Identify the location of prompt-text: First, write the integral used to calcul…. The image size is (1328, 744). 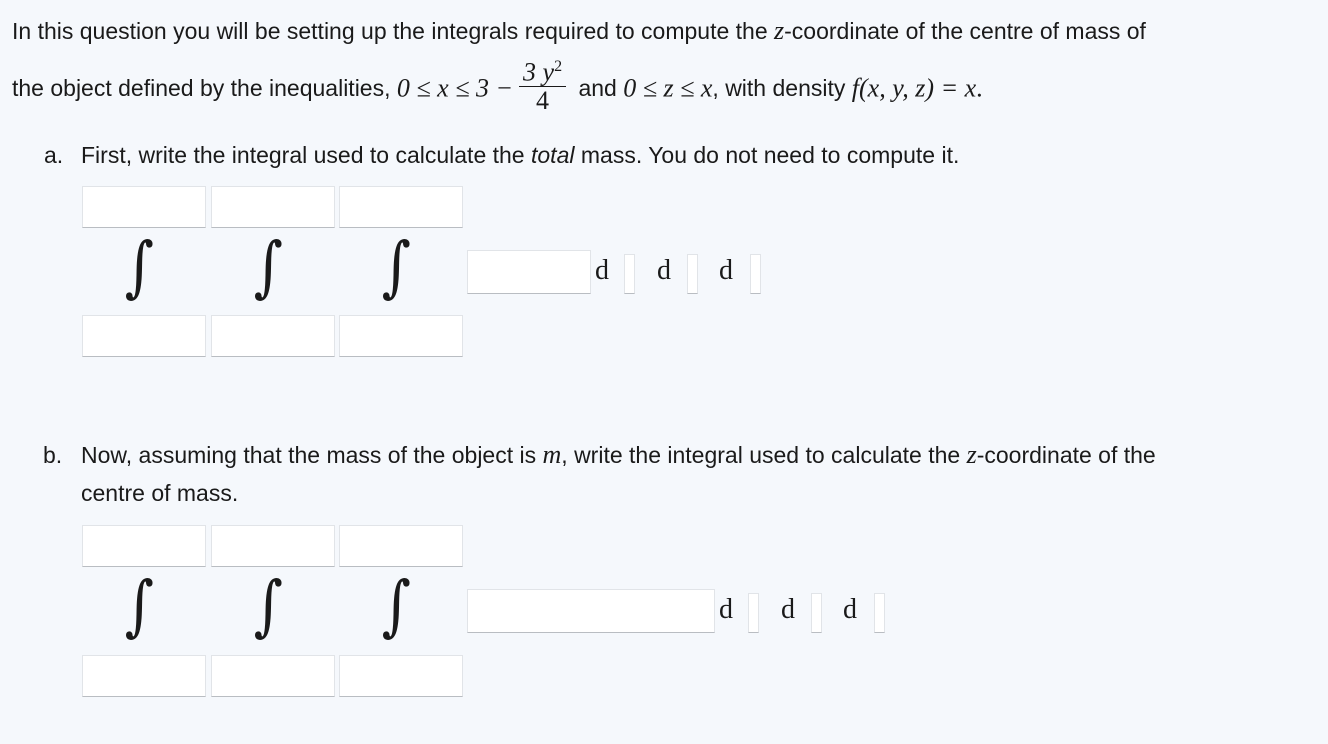
(306, 155).